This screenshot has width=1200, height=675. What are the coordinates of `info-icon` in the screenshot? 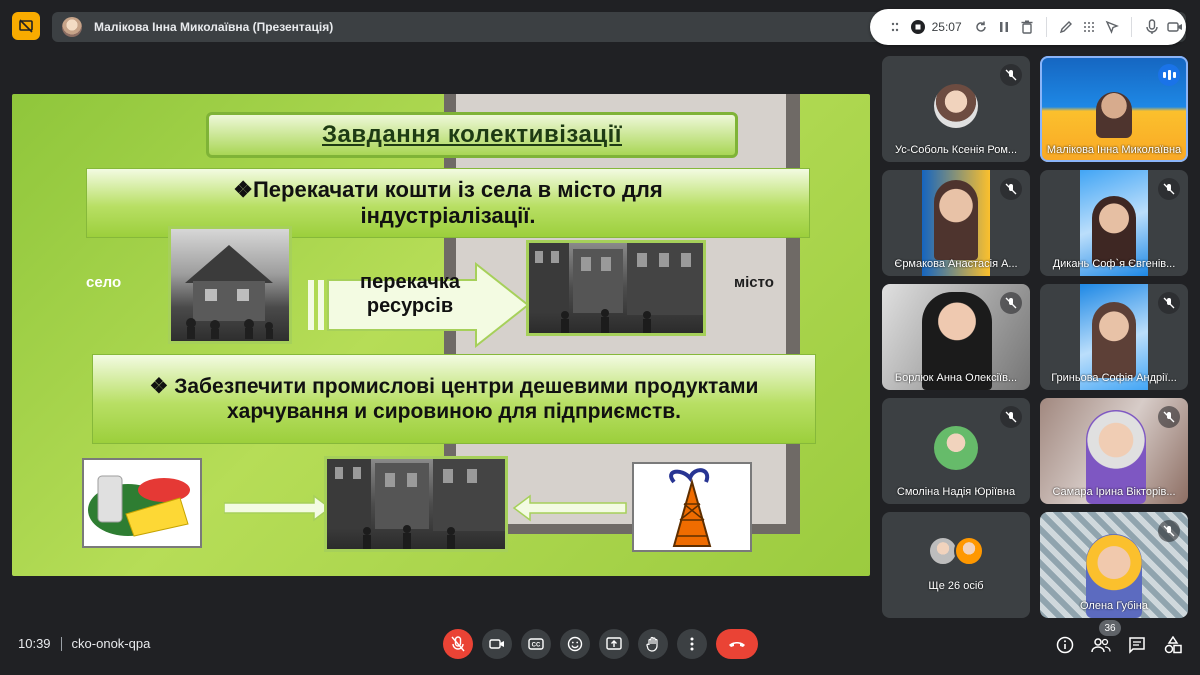 It's located at (1065, 645).